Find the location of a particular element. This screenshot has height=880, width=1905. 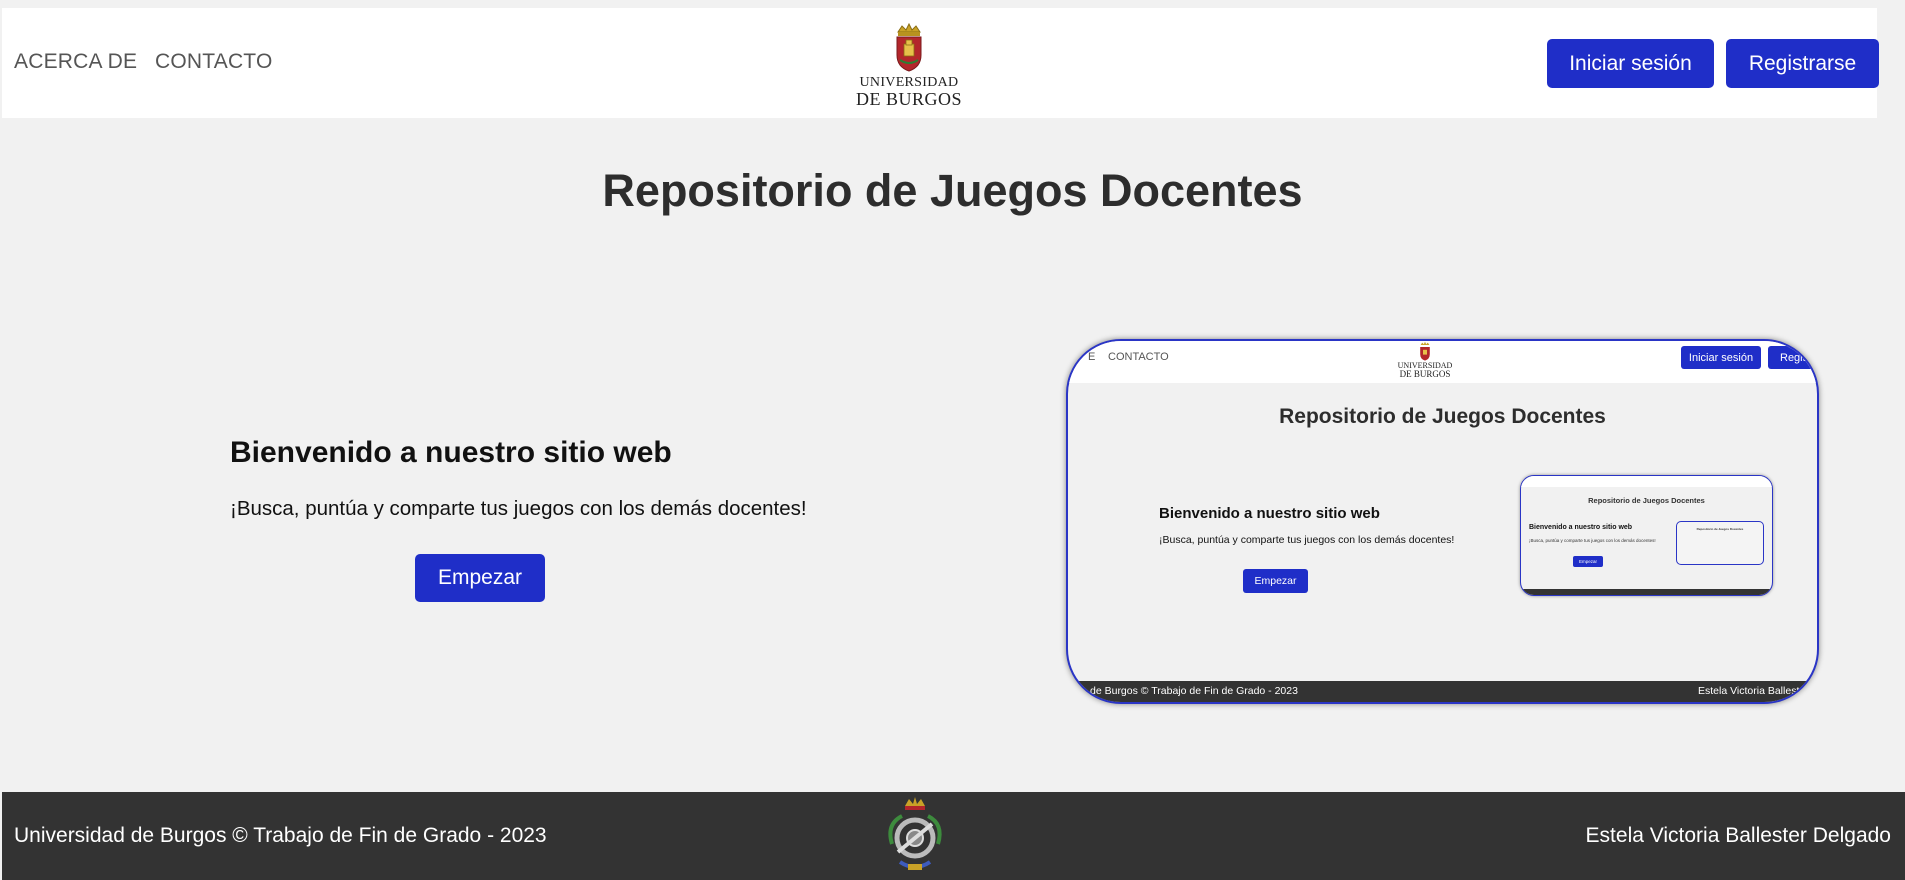

logo-text: UNIVERSIDAD DE BURGOS is located at coordinates (908, 92).